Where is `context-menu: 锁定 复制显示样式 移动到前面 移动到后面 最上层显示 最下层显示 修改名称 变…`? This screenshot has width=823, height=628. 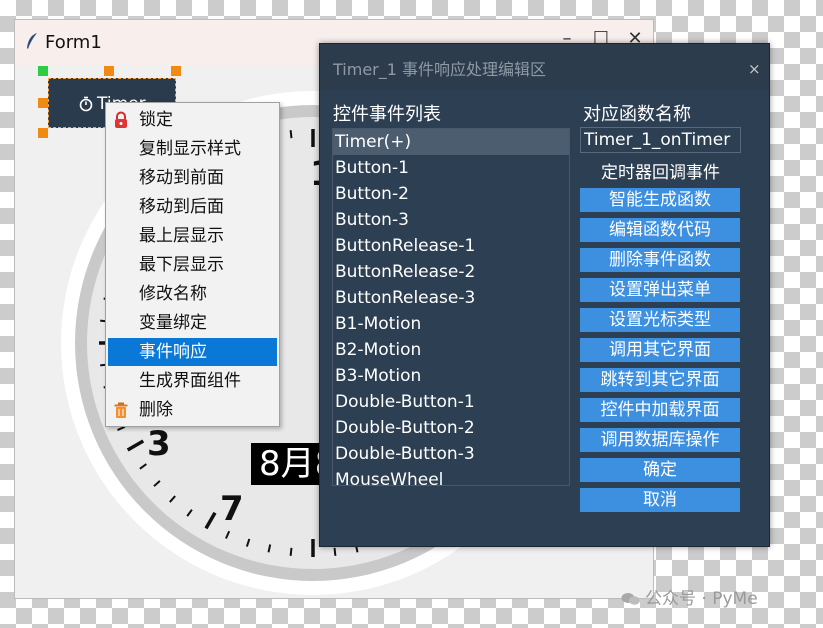
context-menu: 锁定 复制显示样式 移动到前面 移动到后面 最上层显示 最下层显示 修改名称 变… is located at coordinates (192, 264).